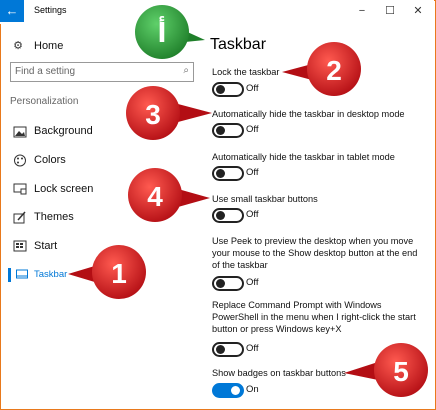 This screenshot has width=436, height=410. What do you see at coordinates (162, 32) in the screenshot?
I see `callout-green-text: أ` at bounding box center [162, 32].